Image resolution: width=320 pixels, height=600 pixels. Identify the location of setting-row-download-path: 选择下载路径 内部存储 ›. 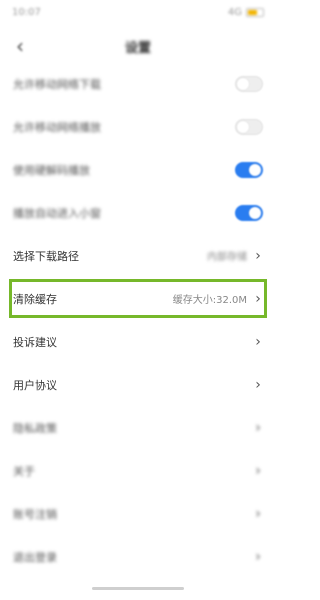
(138, 255).